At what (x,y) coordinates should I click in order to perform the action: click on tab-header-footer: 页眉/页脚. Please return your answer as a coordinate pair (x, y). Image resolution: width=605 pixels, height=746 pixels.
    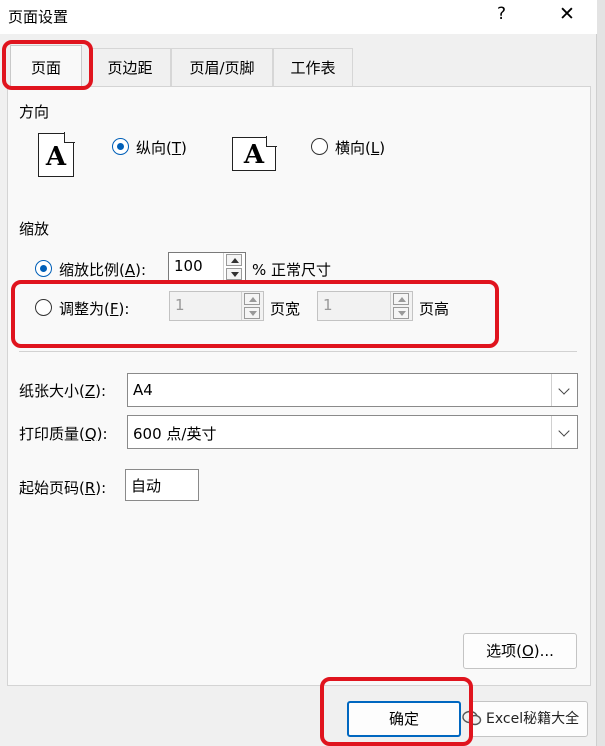
    Looking at the image, I should click on (222, 67).